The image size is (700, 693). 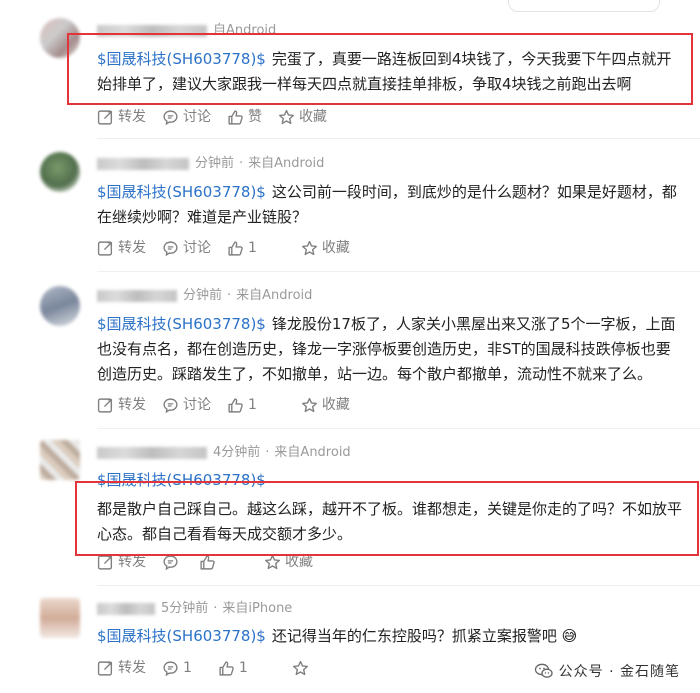 I want to click on post-content: $国晟科技(SH603778)$ 还记得当年的仁东控股吗？抓紧立案报警吧 😅, so click(x=389, y=636).